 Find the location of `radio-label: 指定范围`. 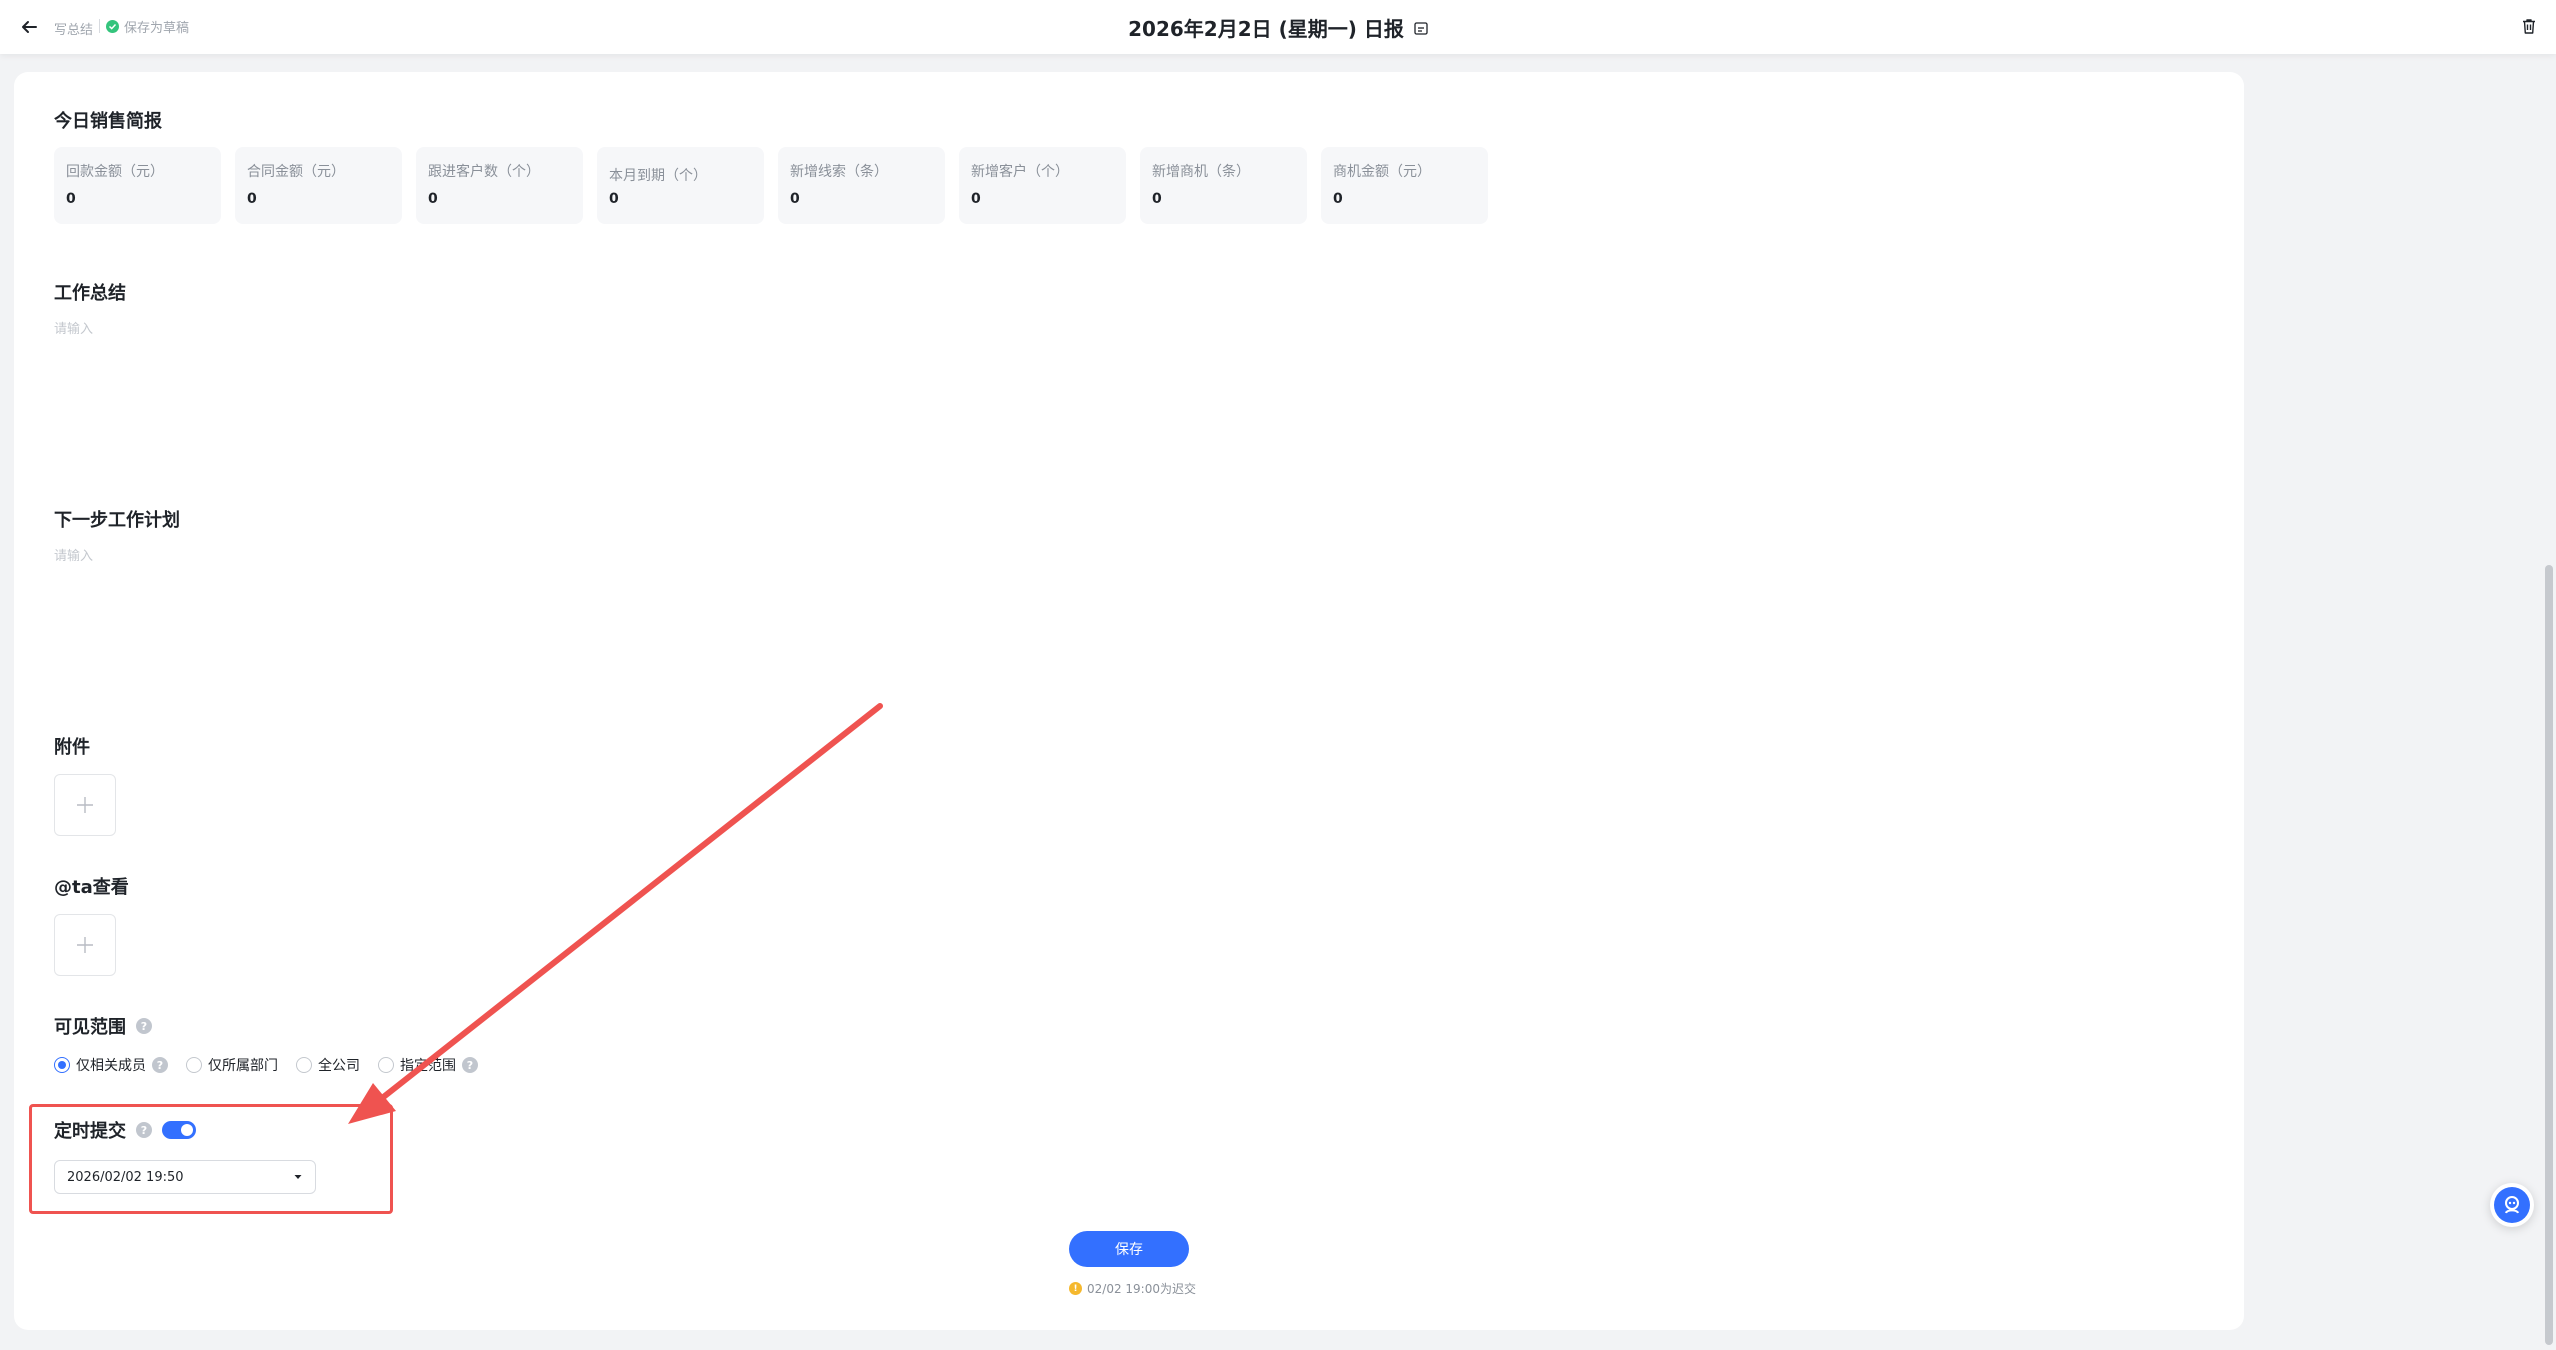

radio-label: 指定范围 is located at coordinates (428, 1066).